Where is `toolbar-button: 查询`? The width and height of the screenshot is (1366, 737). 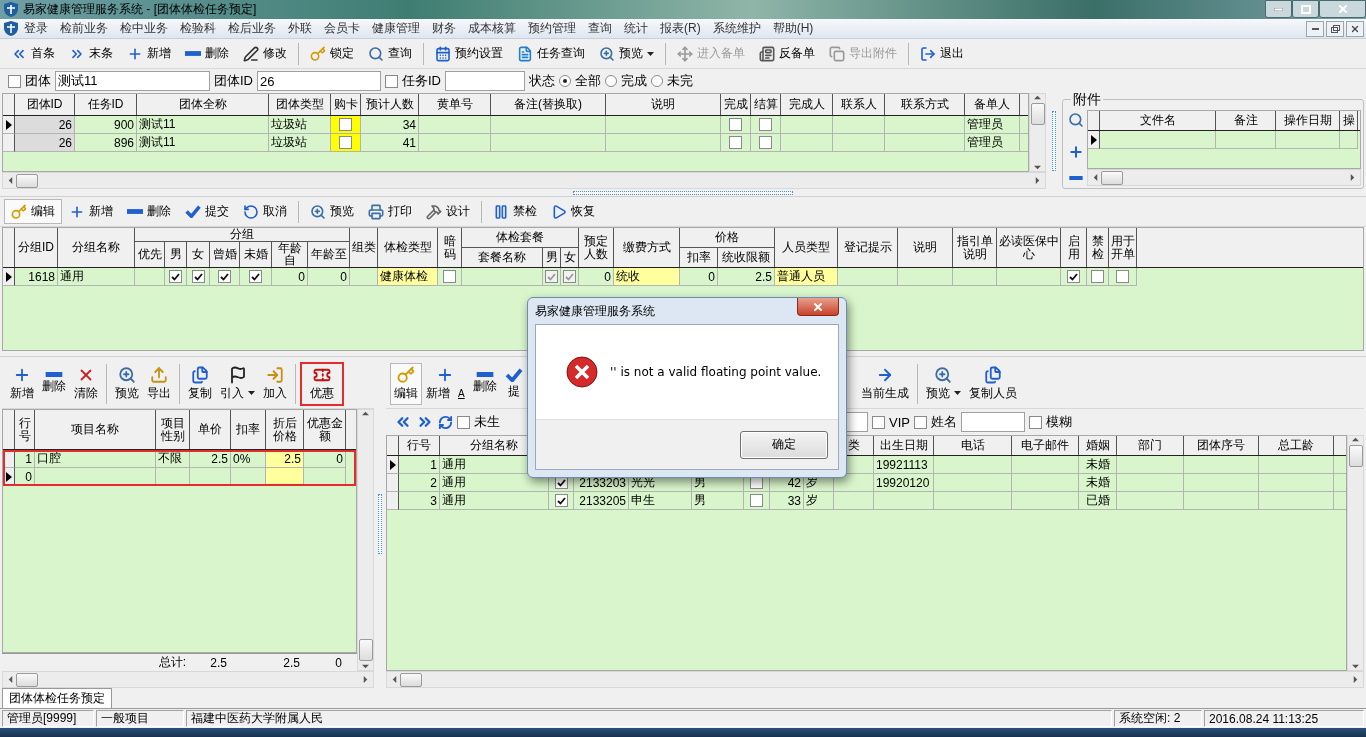 toolbar-button: 查询 is located at coordinates (390, 53).